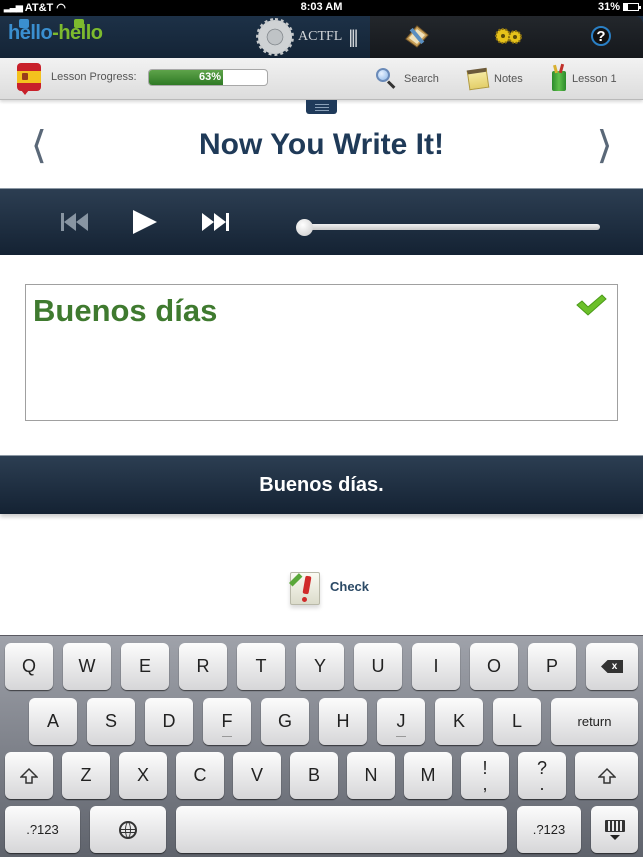 This screenshot has height=857, width=643. What do you see at coordinates (29, 666) in the screenshot?
I see `key-q: Q` at bounding box center [29, 666].